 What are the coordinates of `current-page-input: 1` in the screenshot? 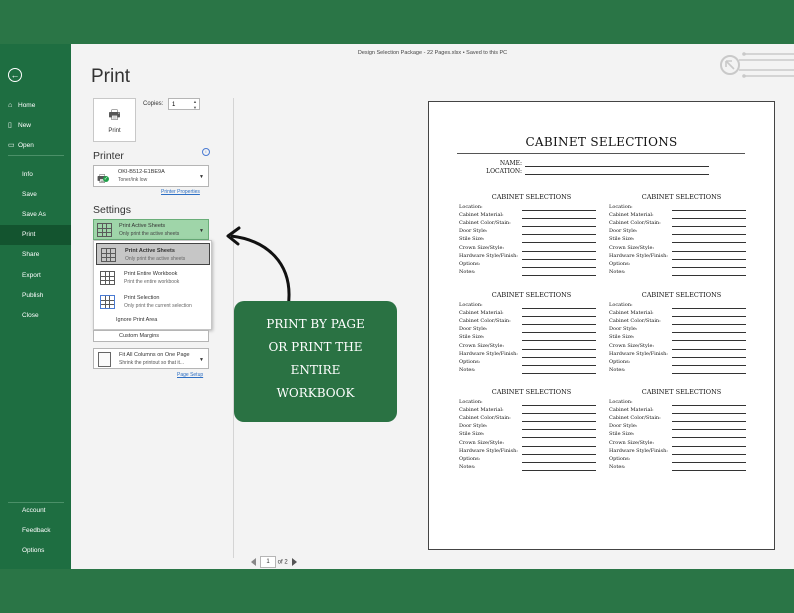 It's located at (268, 562).